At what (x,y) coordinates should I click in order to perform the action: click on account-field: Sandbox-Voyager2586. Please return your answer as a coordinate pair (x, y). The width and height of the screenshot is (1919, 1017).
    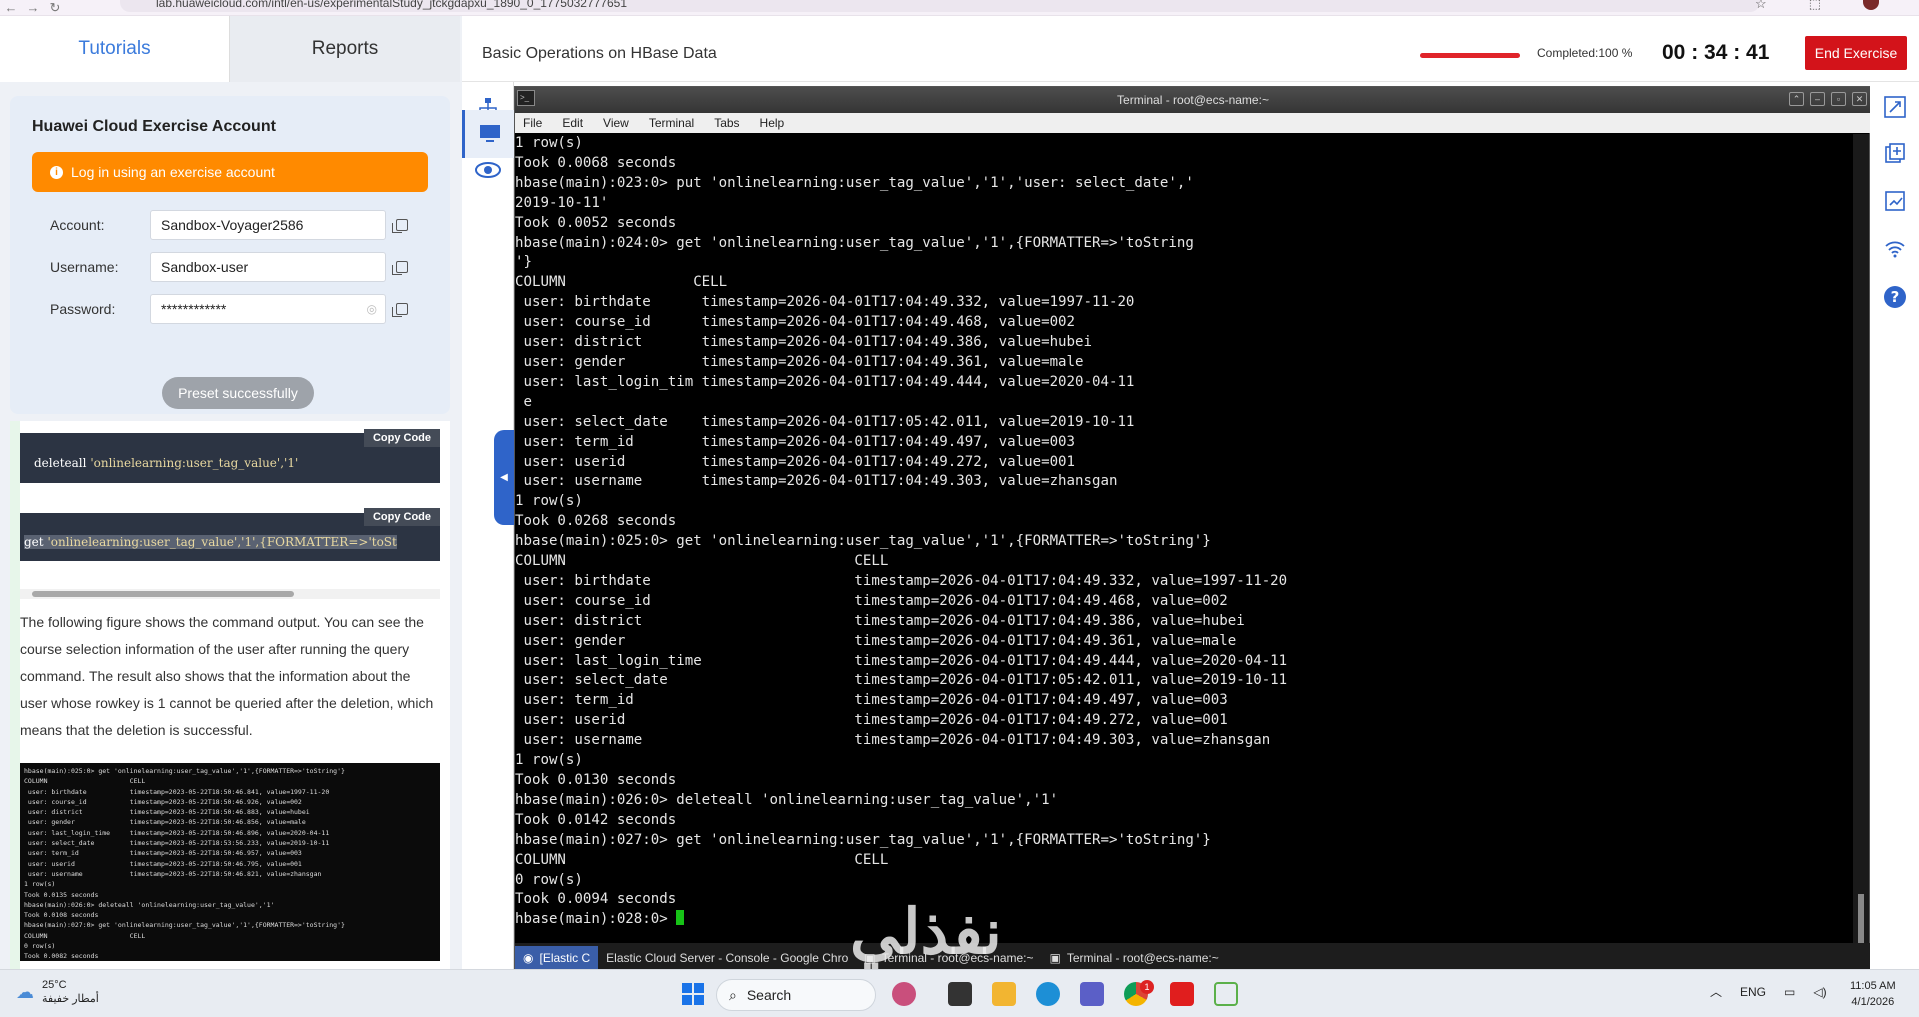
    Looking at the image, I should click on (268, 225).